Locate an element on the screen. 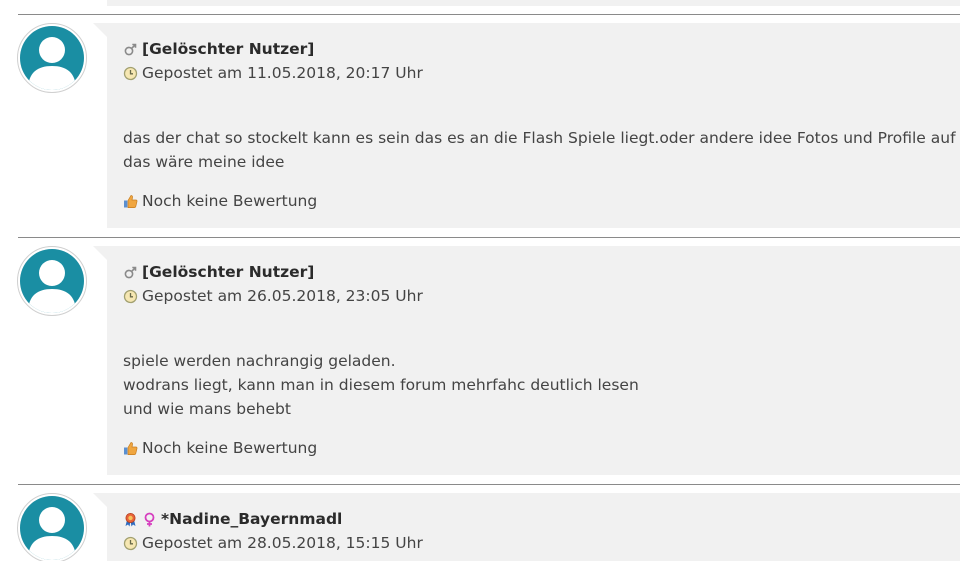  post-date-line: Gepostet am 26.05.2018, 23:05 Uhr is located at coordinates (273, 296).